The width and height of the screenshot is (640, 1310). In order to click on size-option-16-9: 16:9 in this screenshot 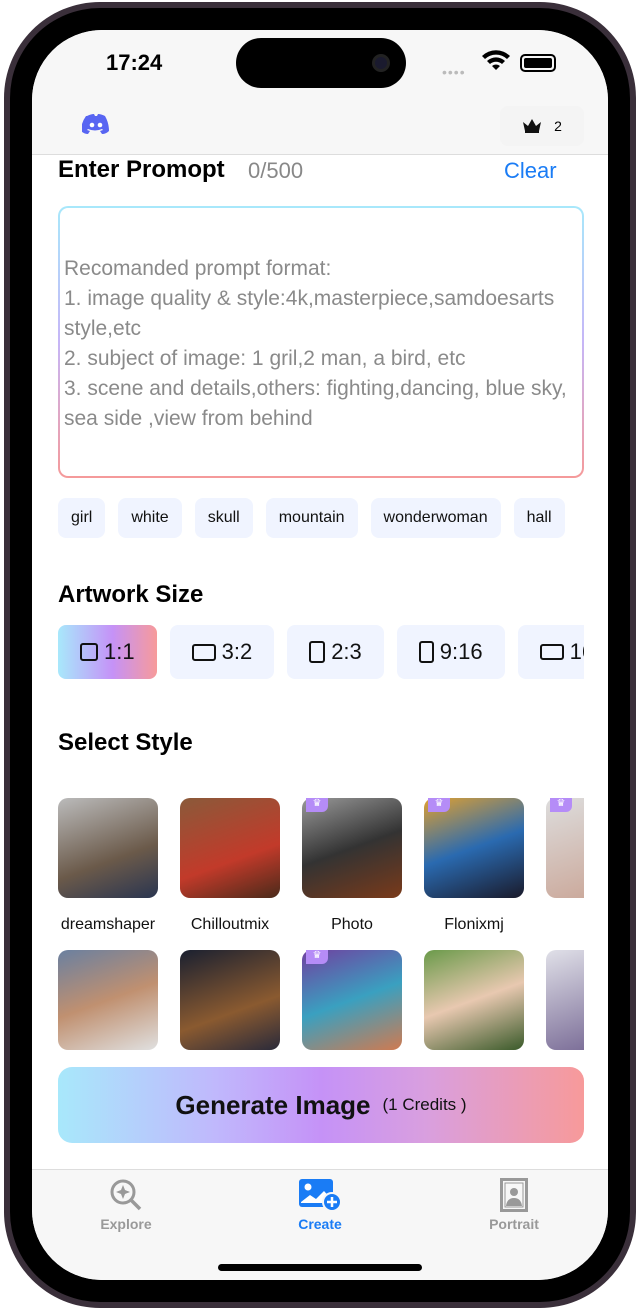, I will do `click(550, 652)`.